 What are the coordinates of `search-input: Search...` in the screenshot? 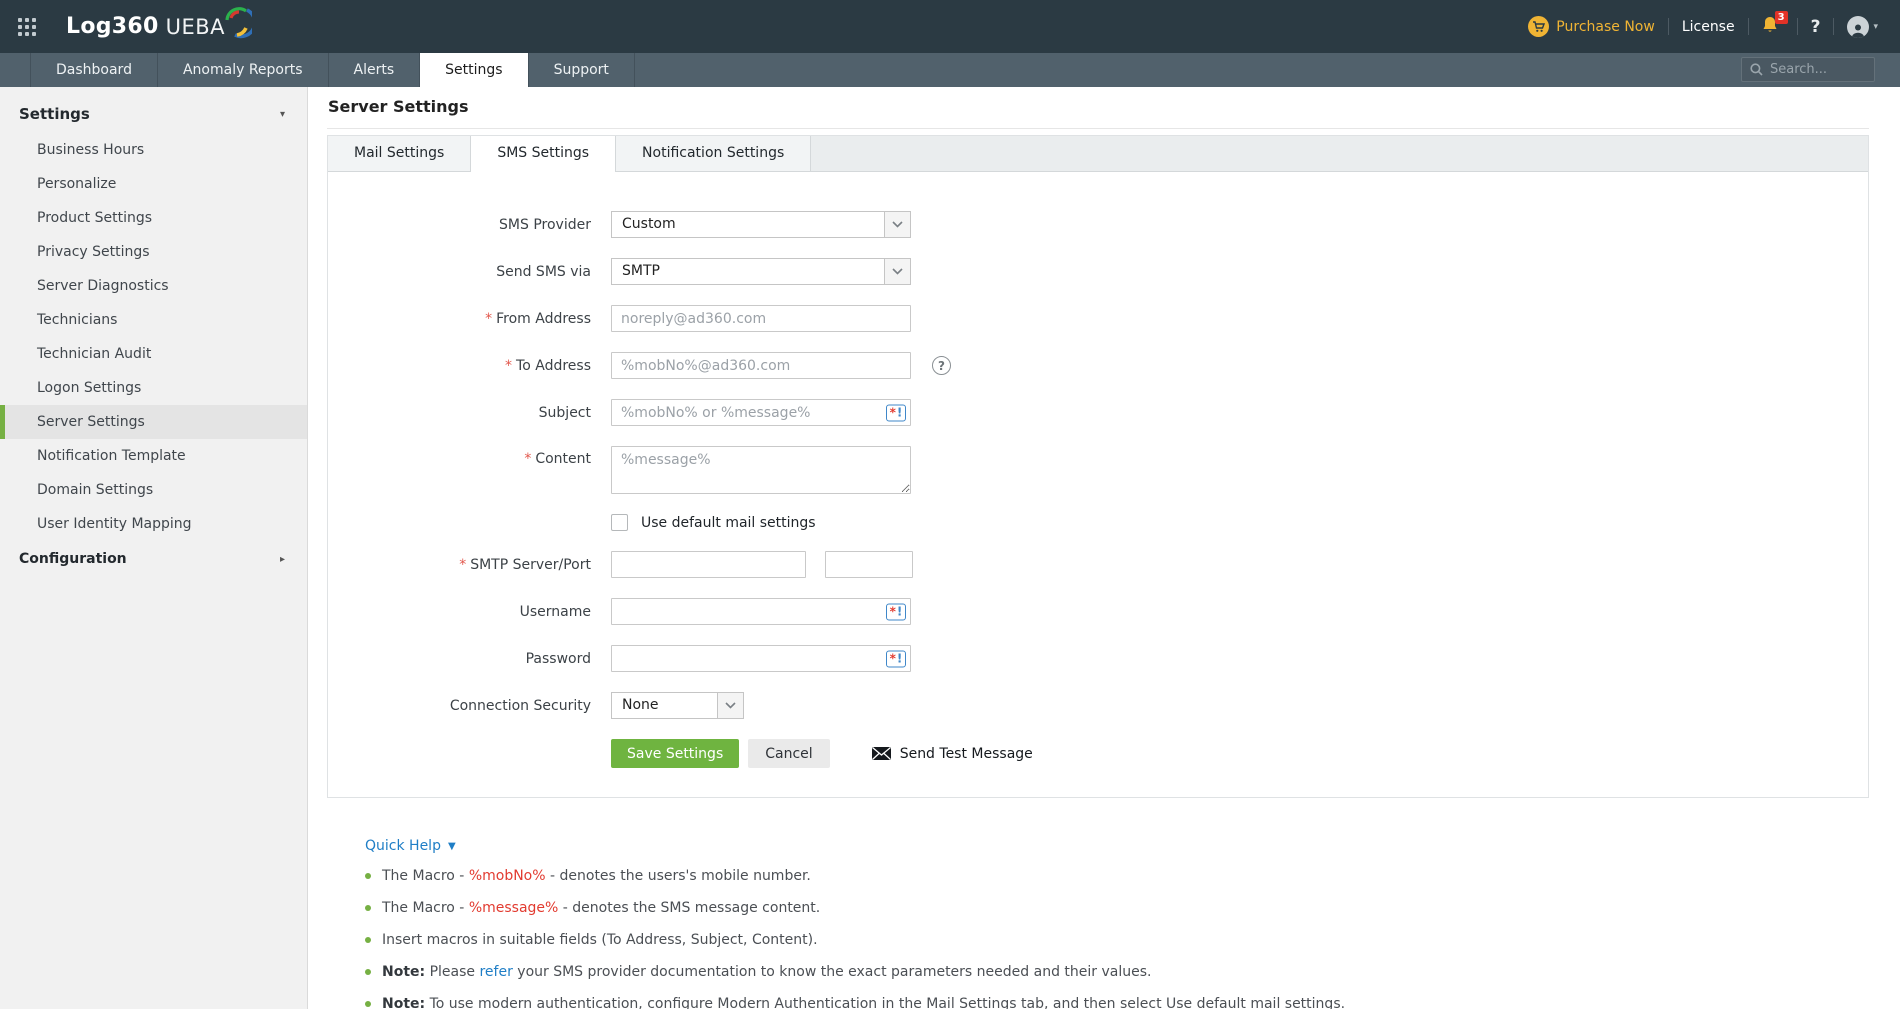 It's located at (1808, 69).